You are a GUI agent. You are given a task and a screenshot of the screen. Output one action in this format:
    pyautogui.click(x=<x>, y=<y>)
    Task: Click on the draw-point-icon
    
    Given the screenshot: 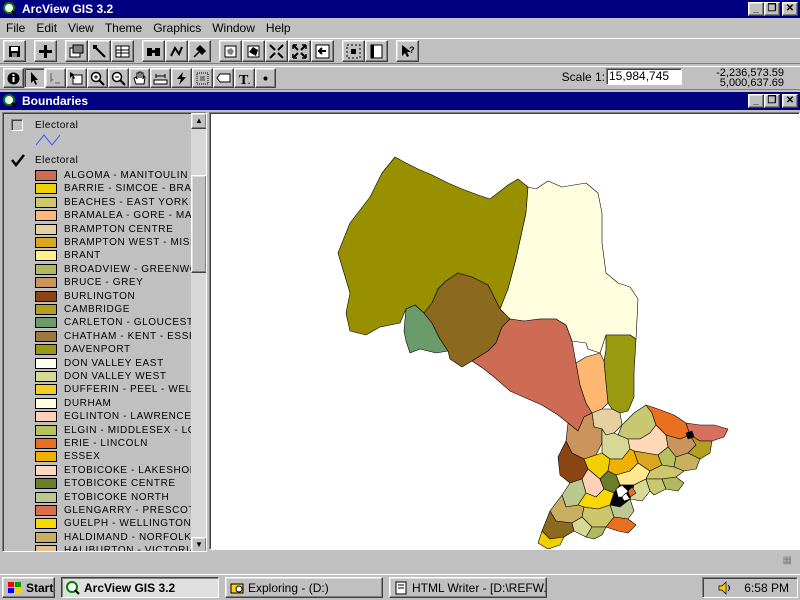 What is the action you would take?
    pyautogui.click(x=265, y=78)
    